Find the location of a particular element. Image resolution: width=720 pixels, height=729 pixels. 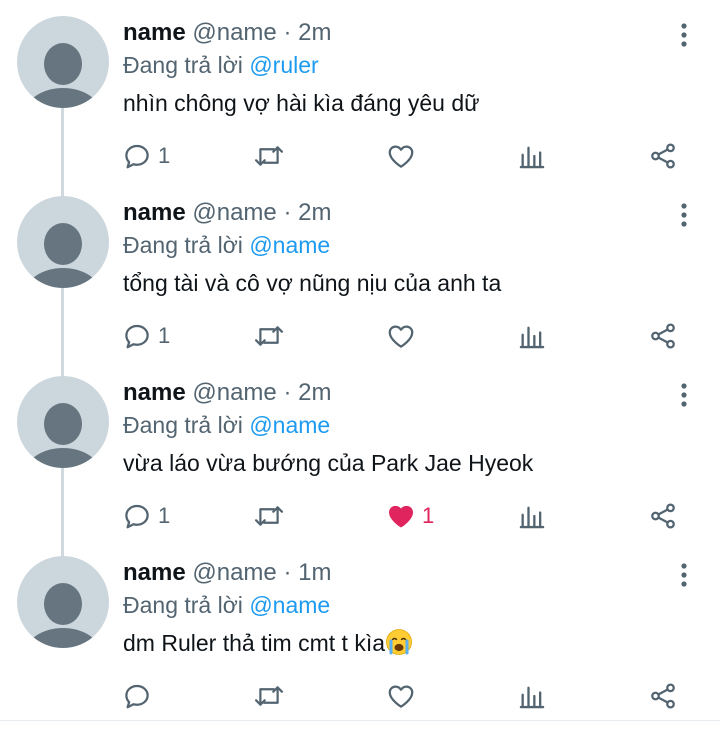

tweet-text: vừa láo vừa bướng của Park Jae Hyeok is located at coordinates (328, 463).